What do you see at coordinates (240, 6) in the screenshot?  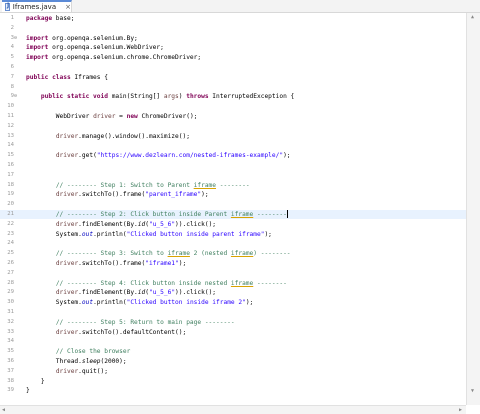 I see `editor-tab-bar: Iframes.java ×` at bounding box center [240, 6].